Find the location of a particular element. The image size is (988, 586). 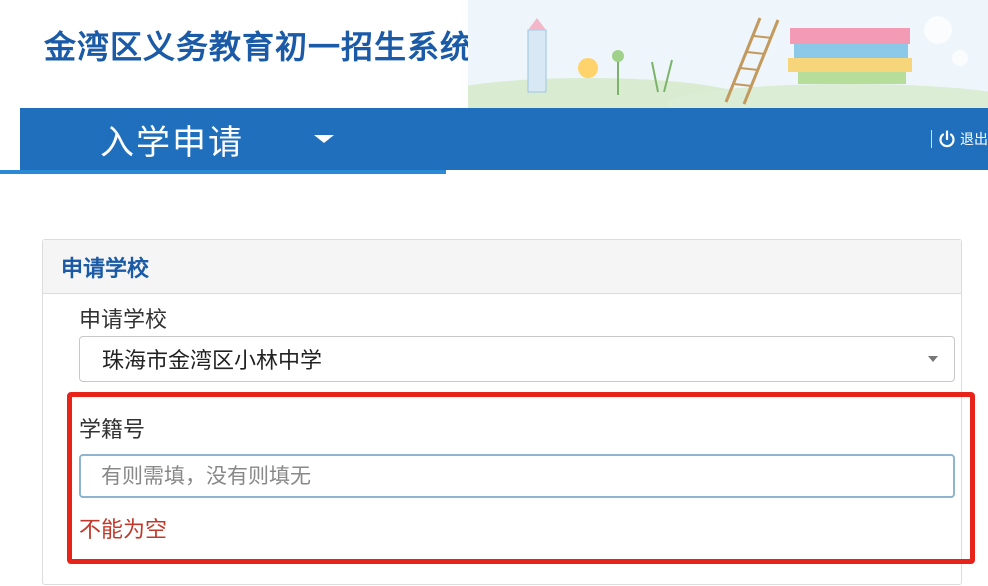

school-select: 珠海市金湾区小林中学 is located at coordinates (517, 359).